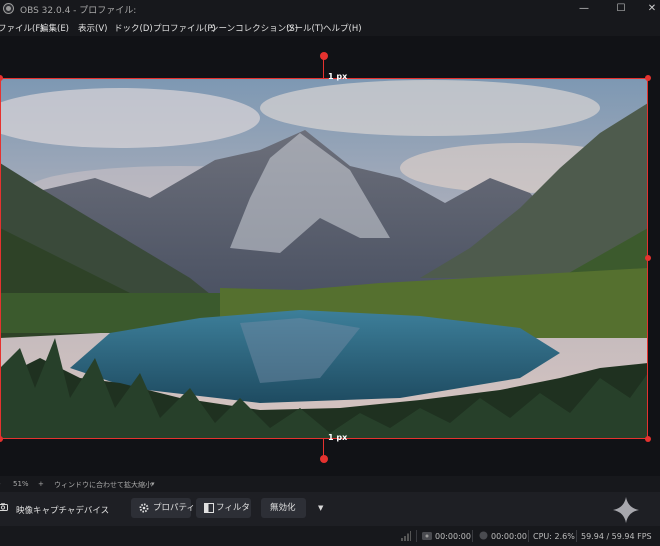  I want to click on menu-profile: プロファイル(P), so click(184, 28).